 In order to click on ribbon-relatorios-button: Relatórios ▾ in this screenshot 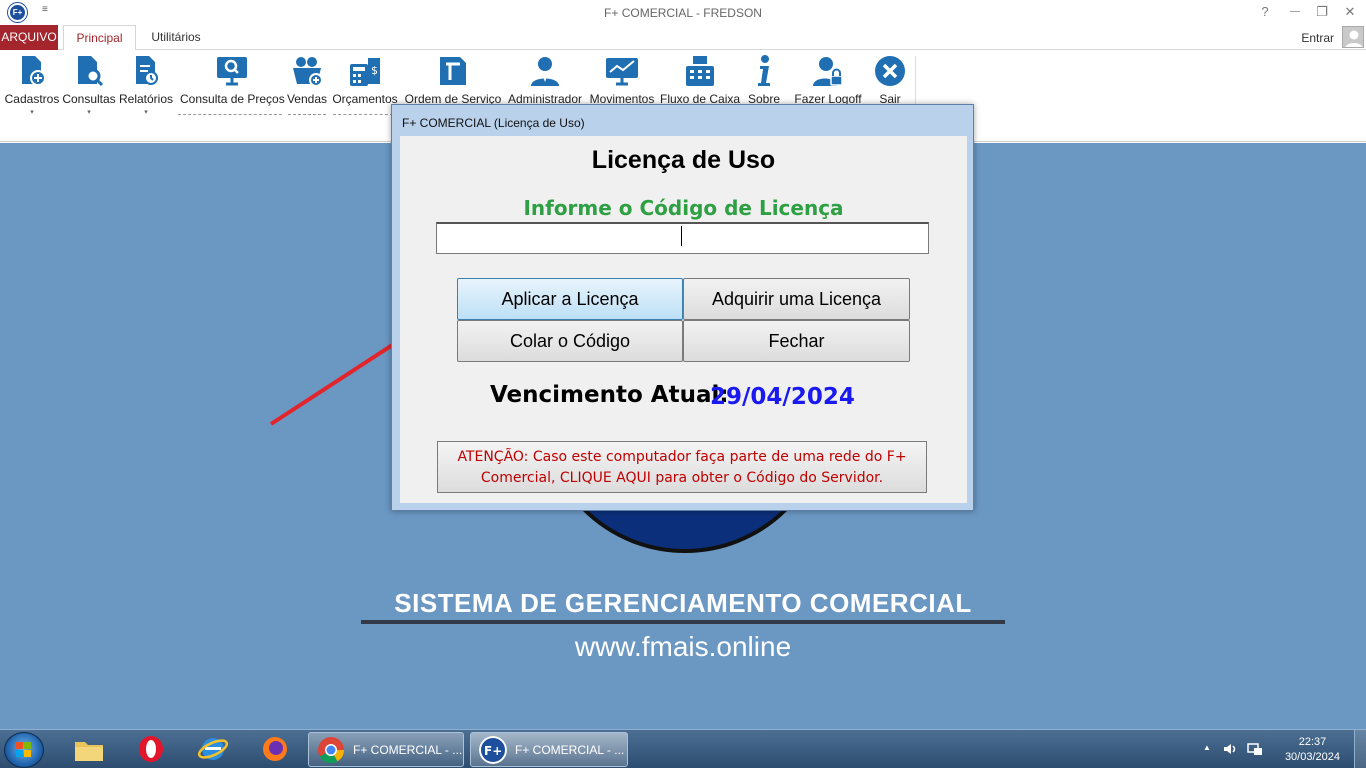, I will do `click(146, 85)`.